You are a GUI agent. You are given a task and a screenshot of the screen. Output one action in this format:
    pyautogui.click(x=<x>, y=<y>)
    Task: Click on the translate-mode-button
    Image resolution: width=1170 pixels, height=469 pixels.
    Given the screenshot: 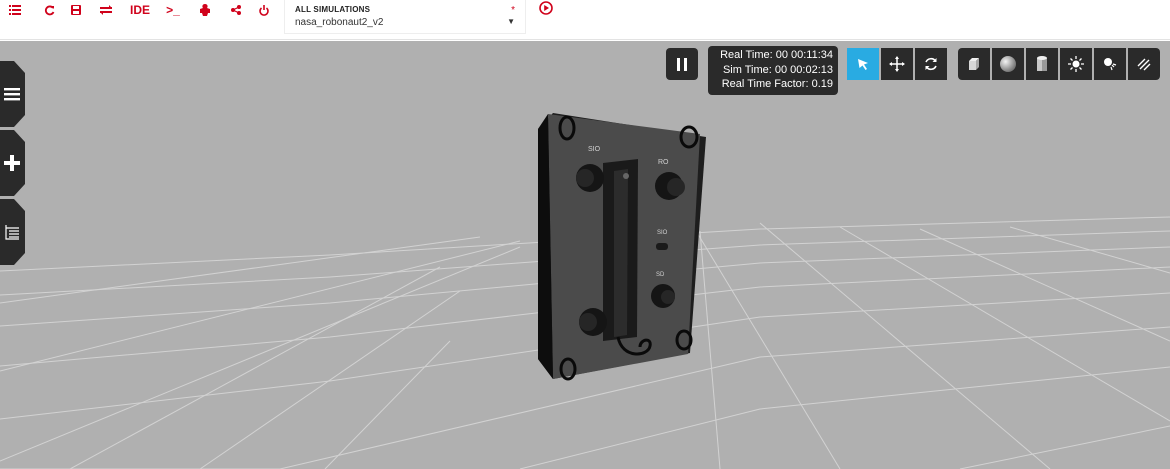 What is the action you would take?
    pyautogui.click(x=897, y=64)
    